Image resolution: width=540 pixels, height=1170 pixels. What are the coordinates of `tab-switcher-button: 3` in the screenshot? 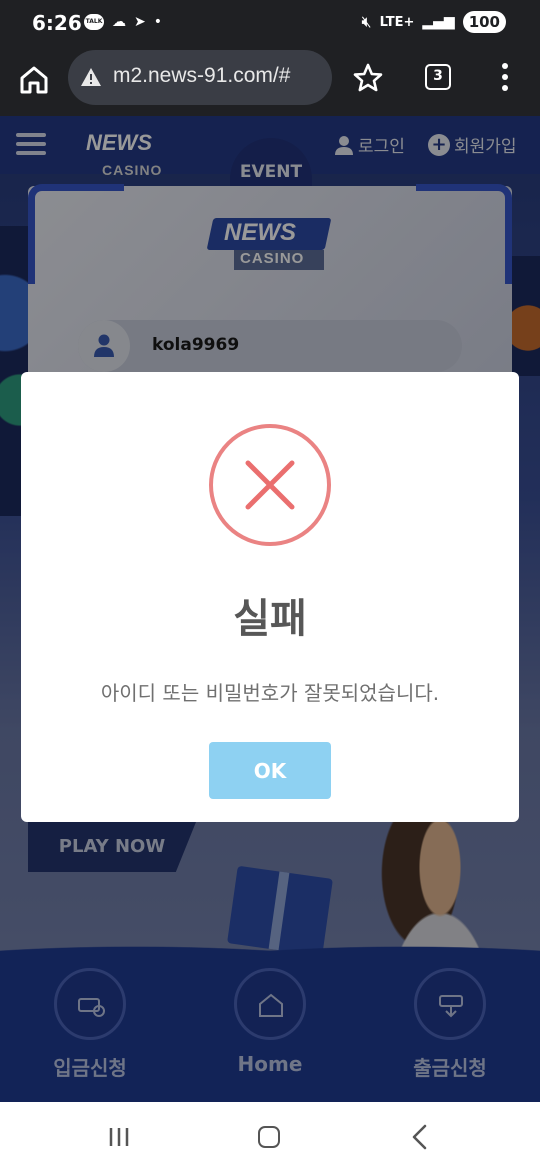 It's located at (438, 77).